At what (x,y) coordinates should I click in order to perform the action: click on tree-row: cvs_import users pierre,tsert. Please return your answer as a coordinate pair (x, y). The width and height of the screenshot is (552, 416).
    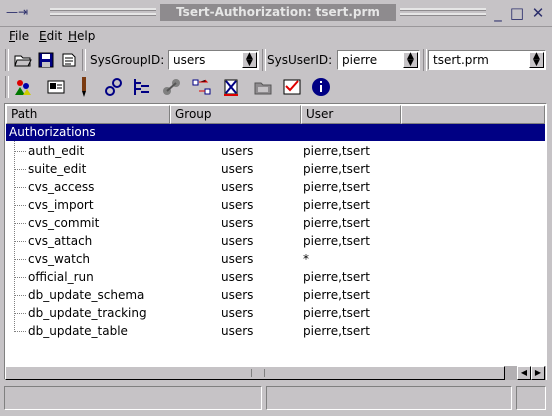
    Looking at the image, I should click on (275, 205).